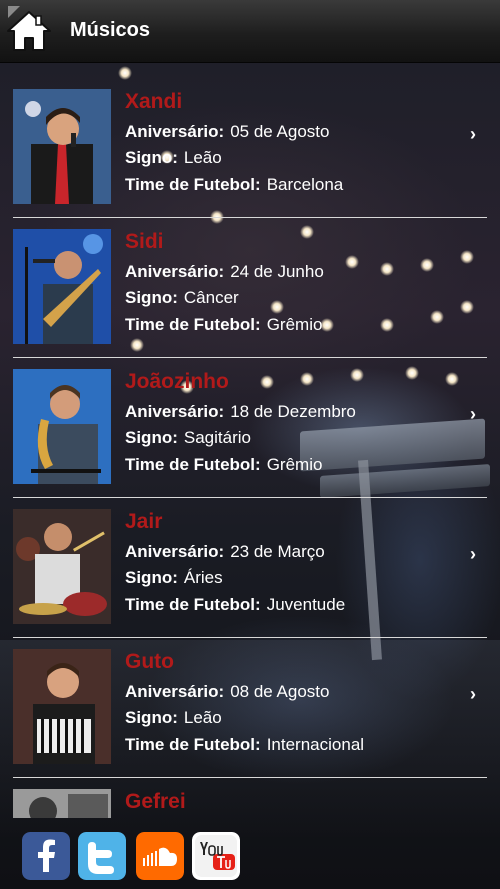  Describe the element at coordinates (243, 798) in the screenshot. I see `list-item: Gefrei` at that location.